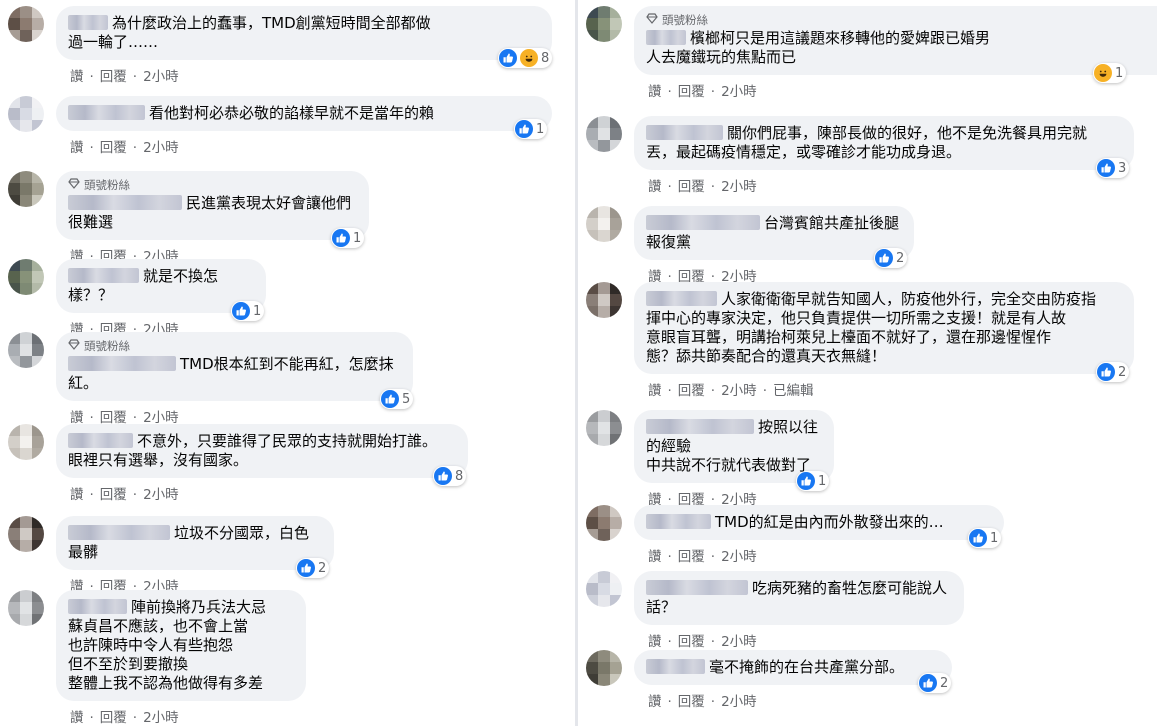 Image resolution: width=1157 pixels, height=726 pixels. I want to click on haha-icon, so click(529, 58).